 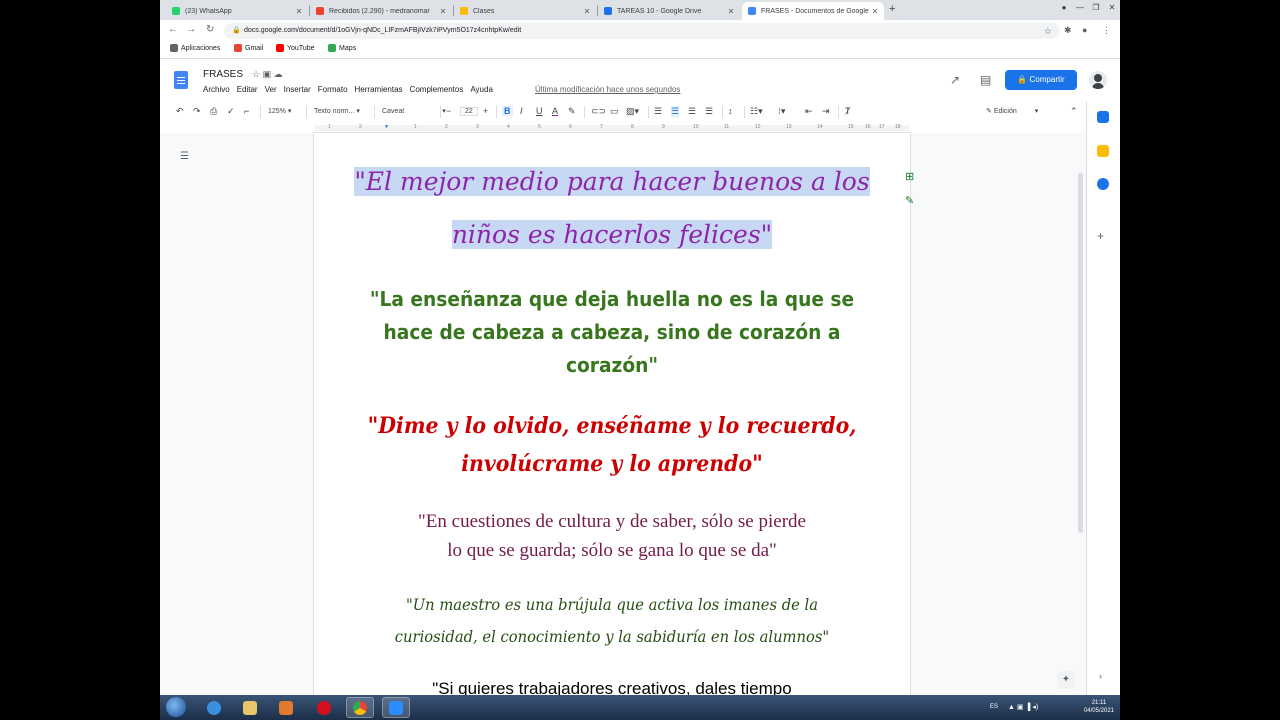 I want to click on suggest-edit-icon: ✎, so click(x=909, y=200).